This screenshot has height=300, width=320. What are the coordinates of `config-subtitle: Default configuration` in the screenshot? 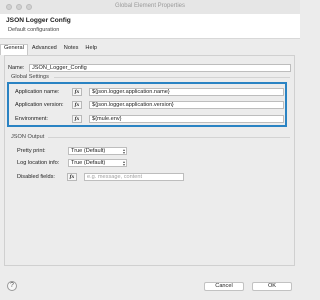 It's located at (34, 30).